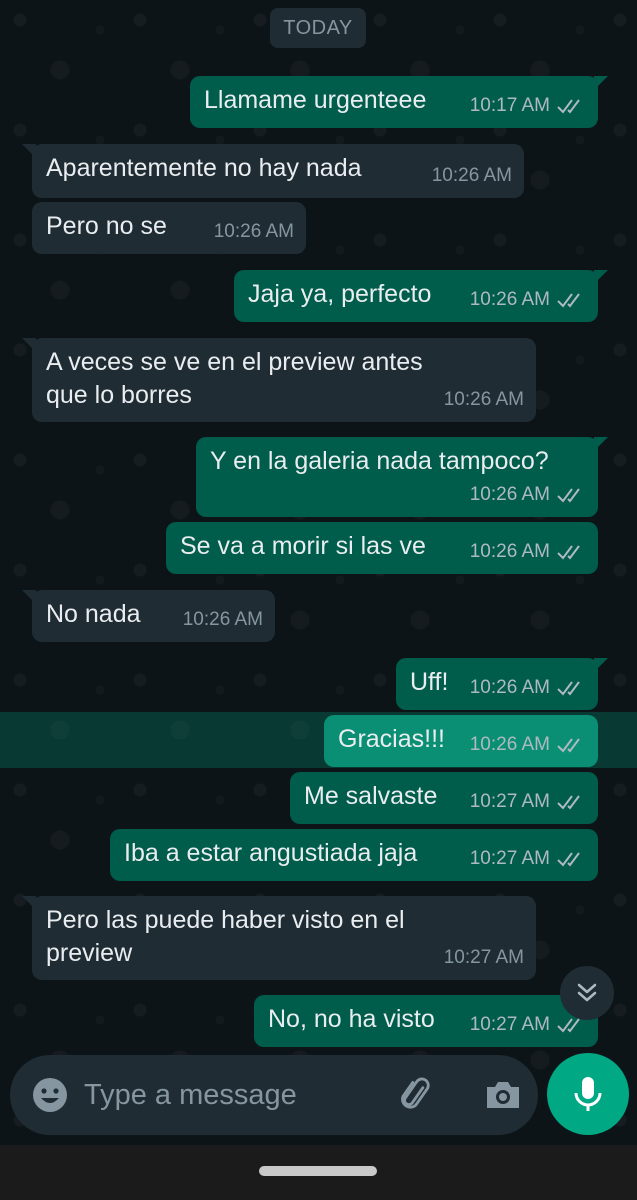  Describe the element at coordinates (351, 1019) in the screenshot. I see `message-text: No, no ha visto` at that location.